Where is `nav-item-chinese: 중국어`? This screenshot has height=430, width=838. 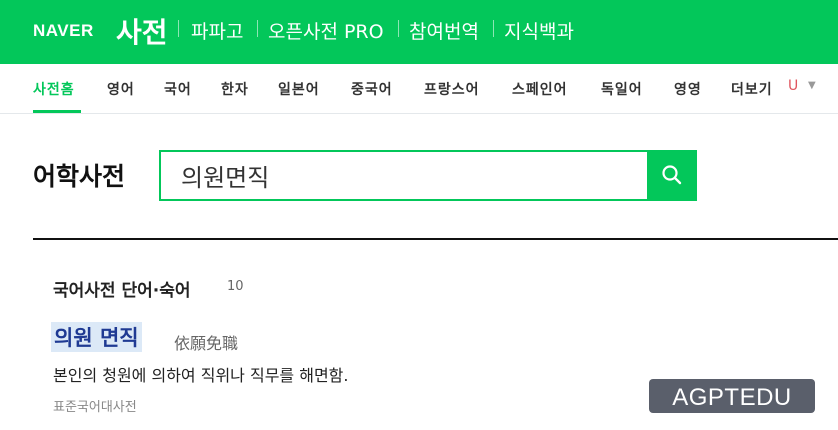 nav-item-chinese: 중국어 is located at coordinates (372, 89).